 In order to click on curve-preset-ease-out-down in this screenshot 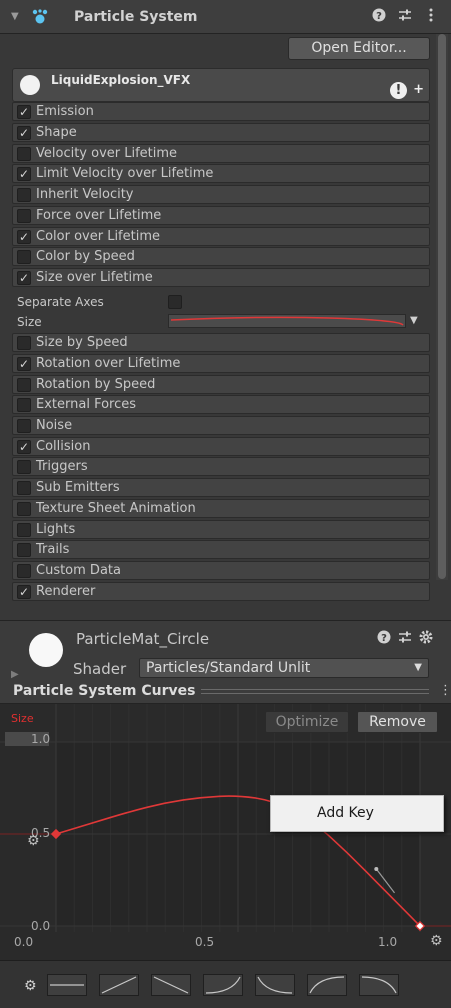, I will do `click(275, 985)`.